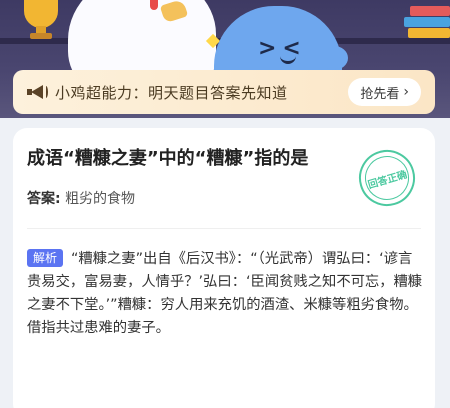 Image resolution: width=450 pixels, height=408 pixels. Describe the element at coordinates (171, 92) in the screenshot. I see `promo-text: 小鸡超能力：明天题目答案先知道` at that location.